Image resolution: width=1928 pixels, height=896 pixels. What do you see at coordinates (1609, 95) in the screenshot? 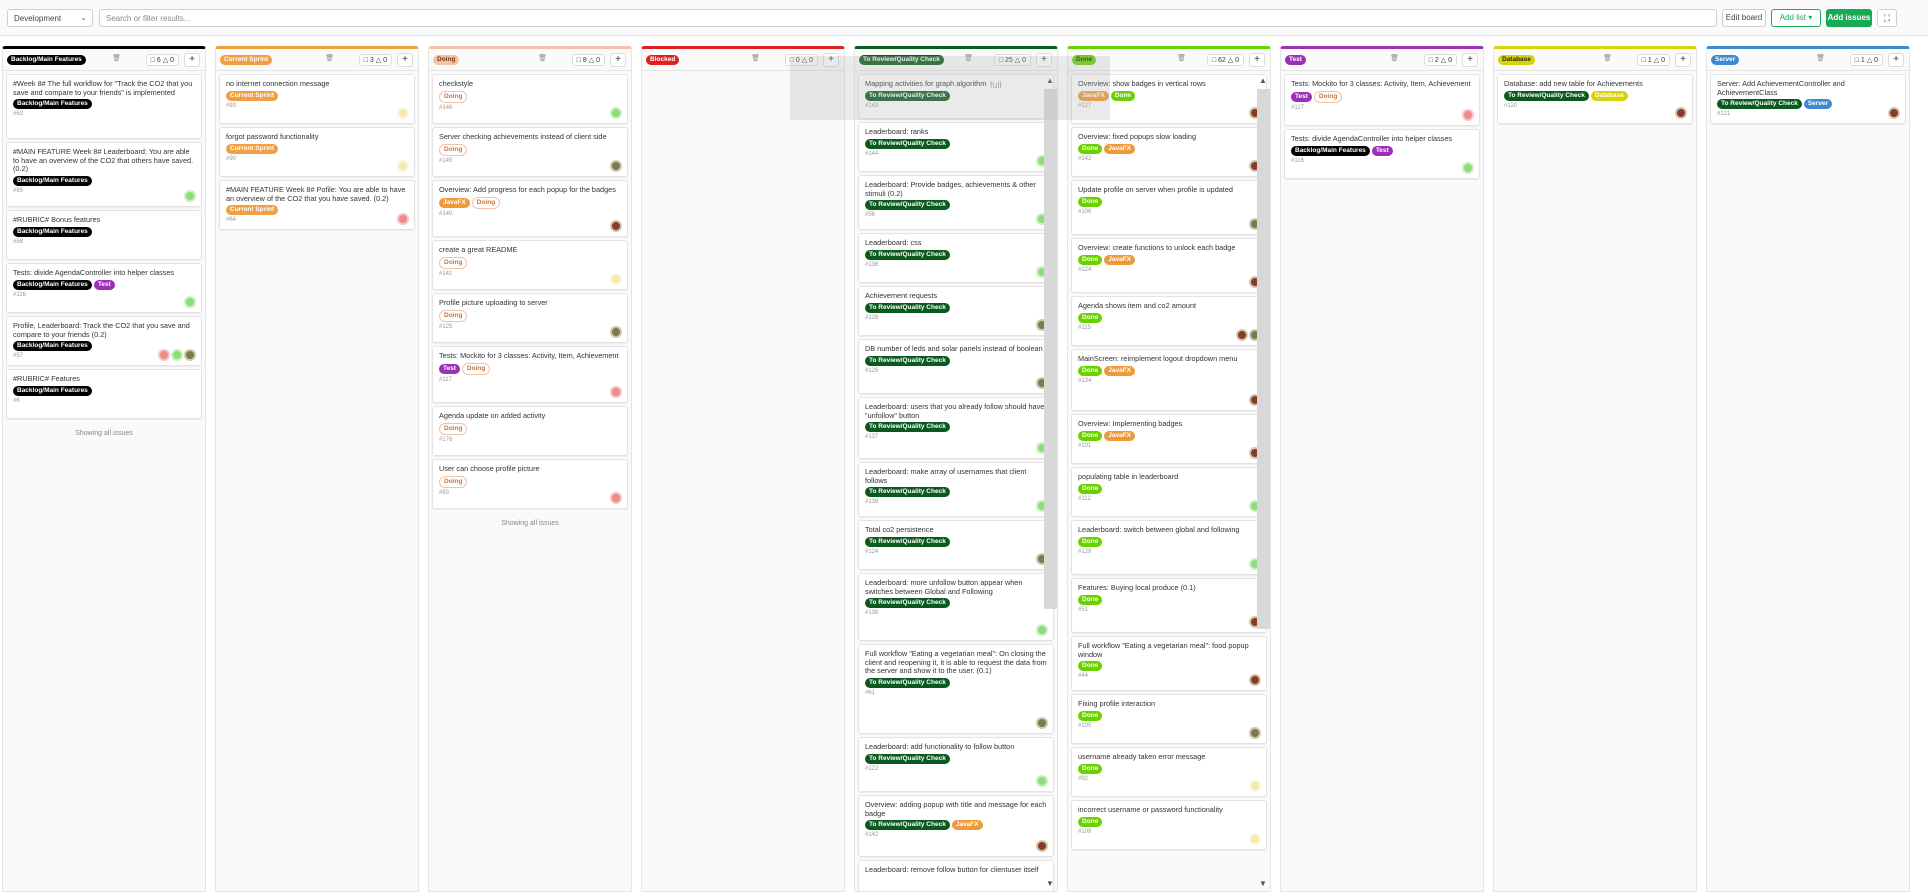
I see `issue-label: Database` at bounding box center [1609, 95].